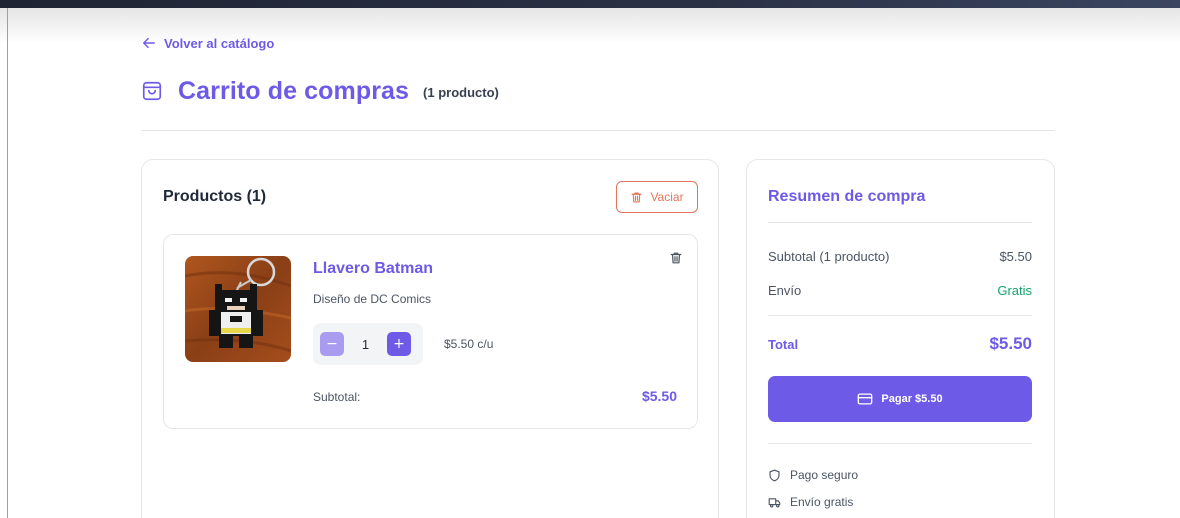  I want to click on pay-button-label: Pagar $5.50, so click(912, 399).